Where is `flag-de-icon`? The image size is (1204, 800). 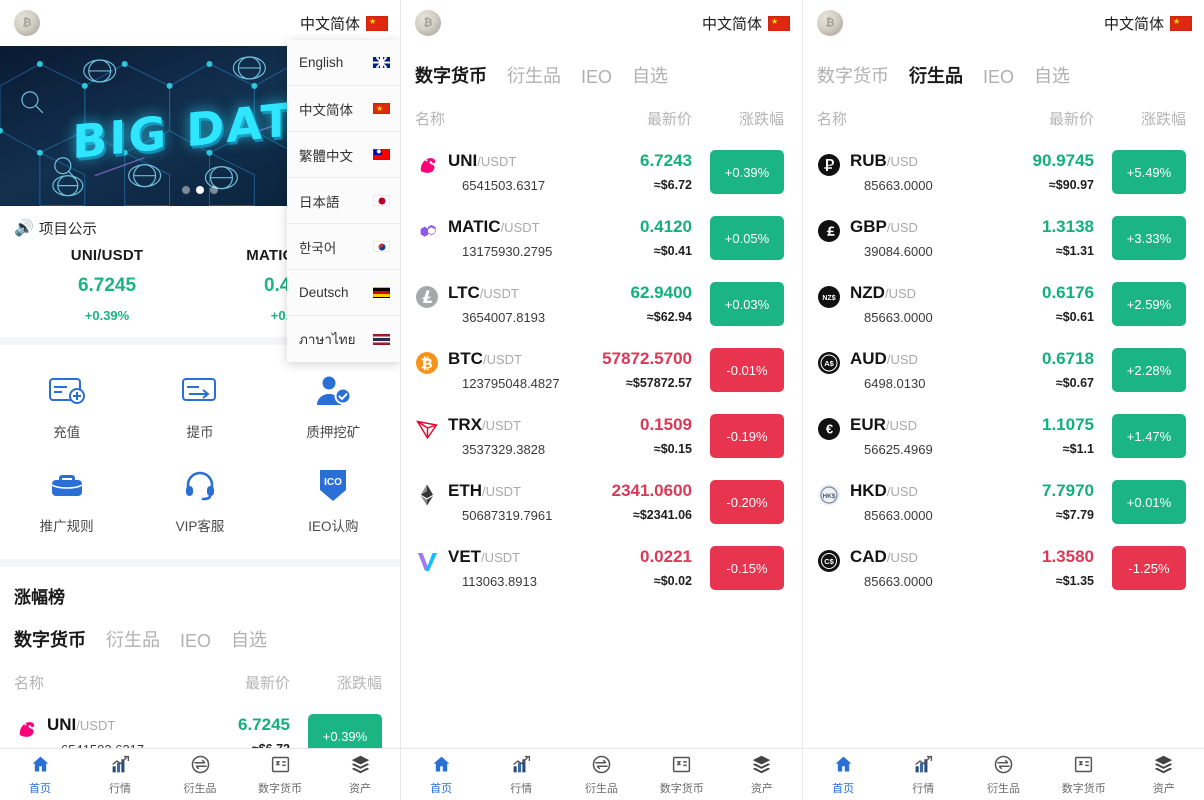
flag-de-icon is located at coordinates (381, 292).